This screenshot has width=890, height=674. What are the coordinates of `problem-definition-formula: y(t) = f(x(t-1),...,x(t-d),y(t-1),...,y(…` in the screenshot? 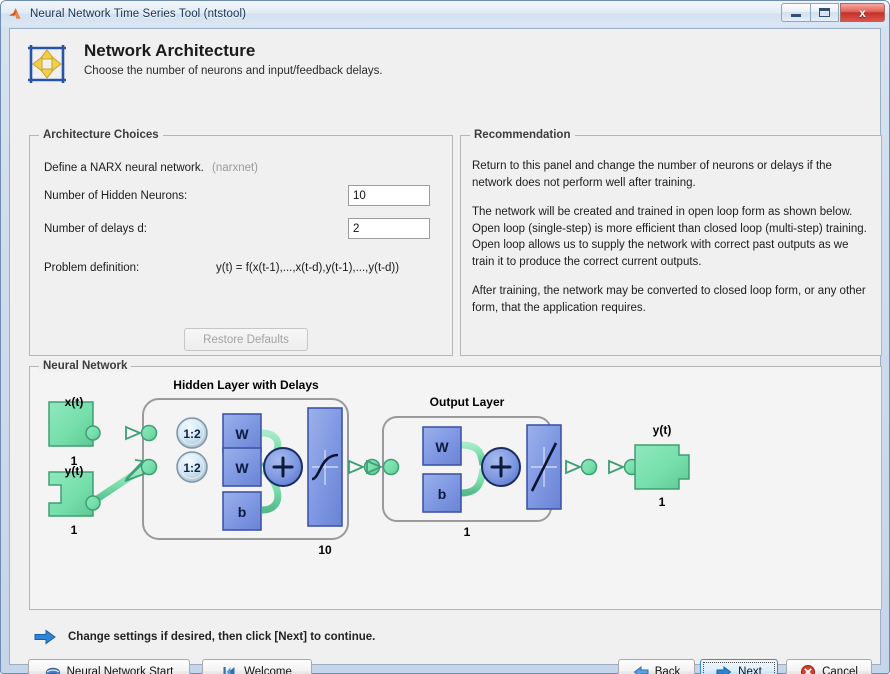 It's located at (308, 268).